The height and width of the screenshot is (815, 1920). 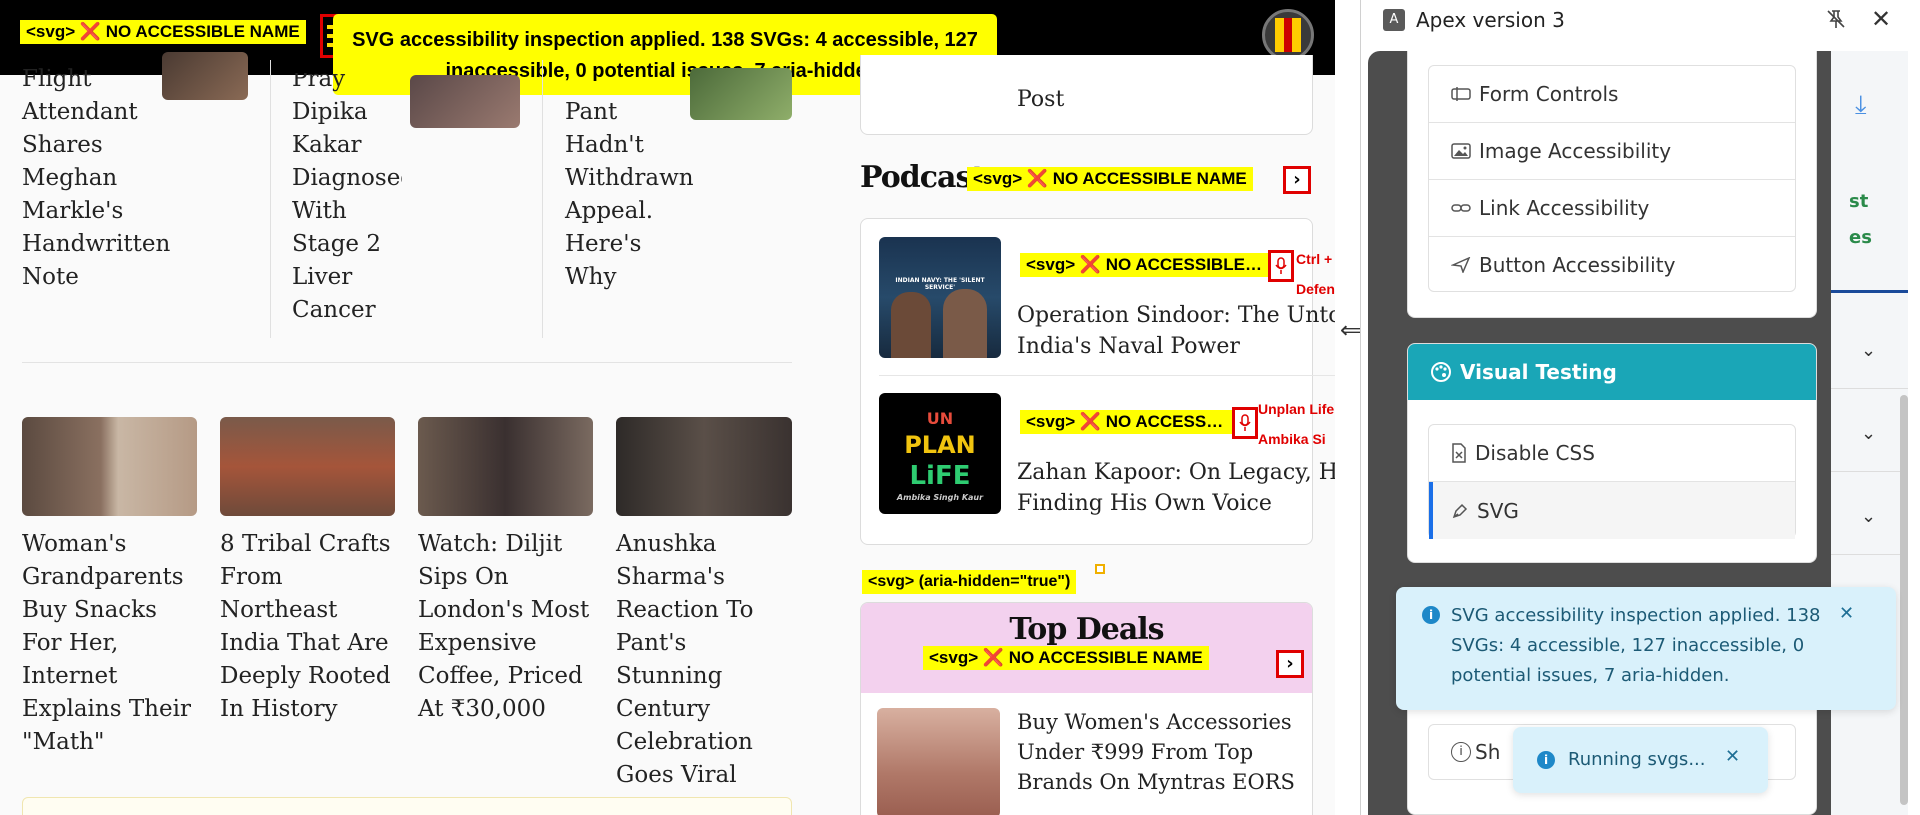 What do you see at coordinates (1577, 265) in the screenshot?
I see `menu-item-label: Button Accessibility` at bounding box center [1577, 265].